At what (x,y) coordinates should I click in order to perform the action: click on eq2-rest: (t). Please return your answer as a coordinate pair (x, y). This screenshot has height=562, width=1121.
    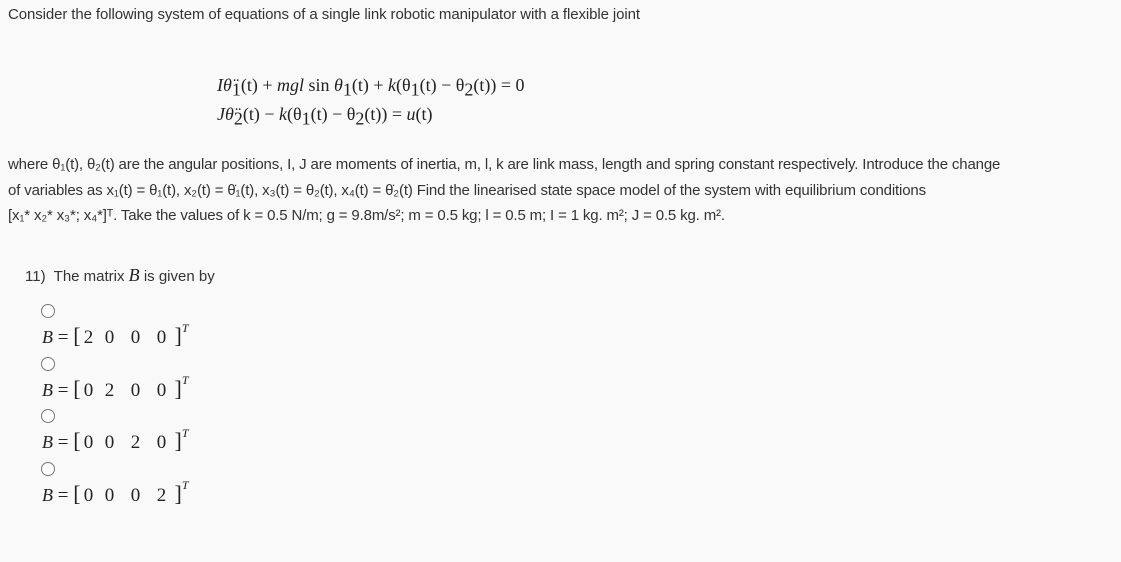
    Looking at the image, I should click on (424, 114).